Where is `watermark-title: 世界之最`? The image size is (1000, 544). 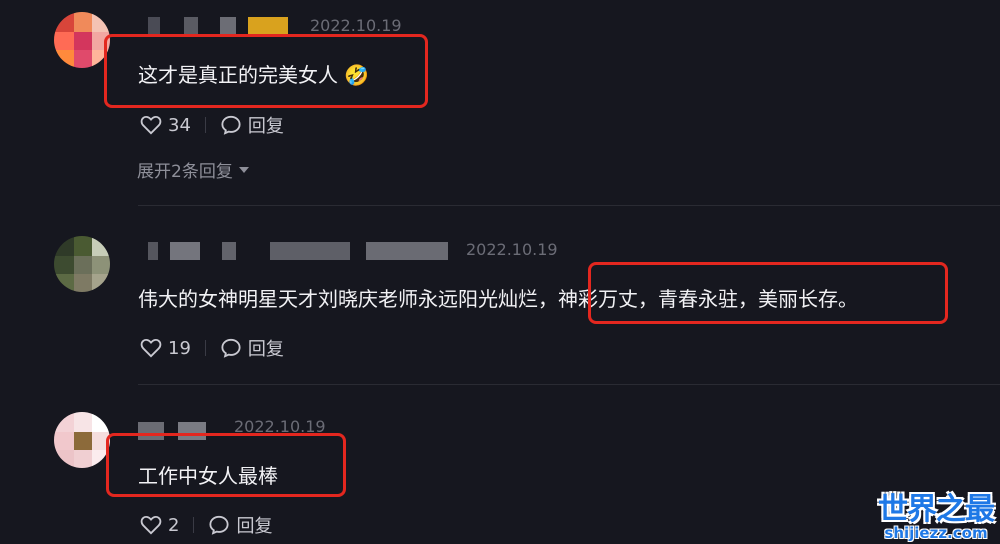 watermark-title: 世界之最 is located at coordinates (936, 509).